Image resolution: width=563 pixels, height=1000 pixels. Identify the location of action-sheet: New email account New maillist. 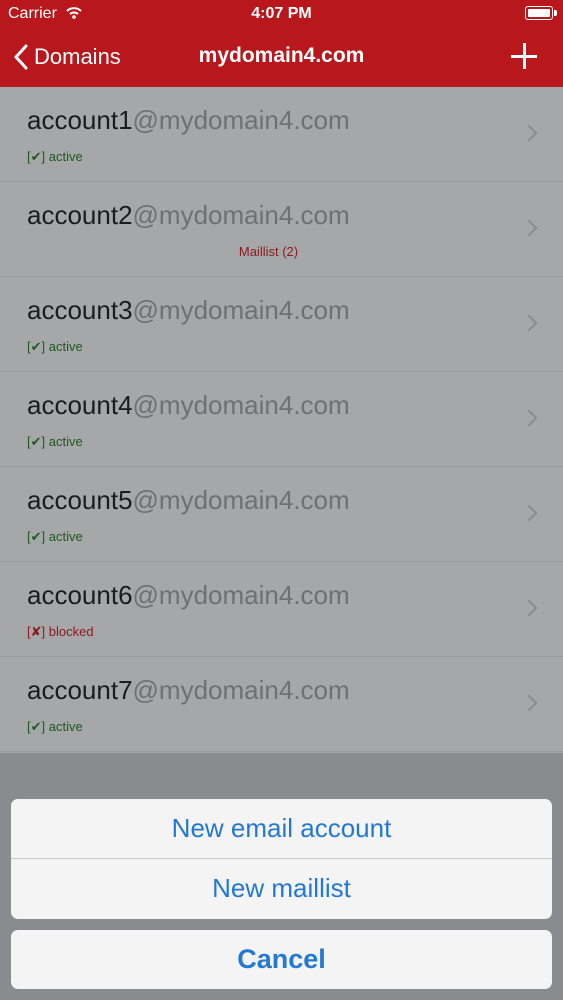
(281, 859).